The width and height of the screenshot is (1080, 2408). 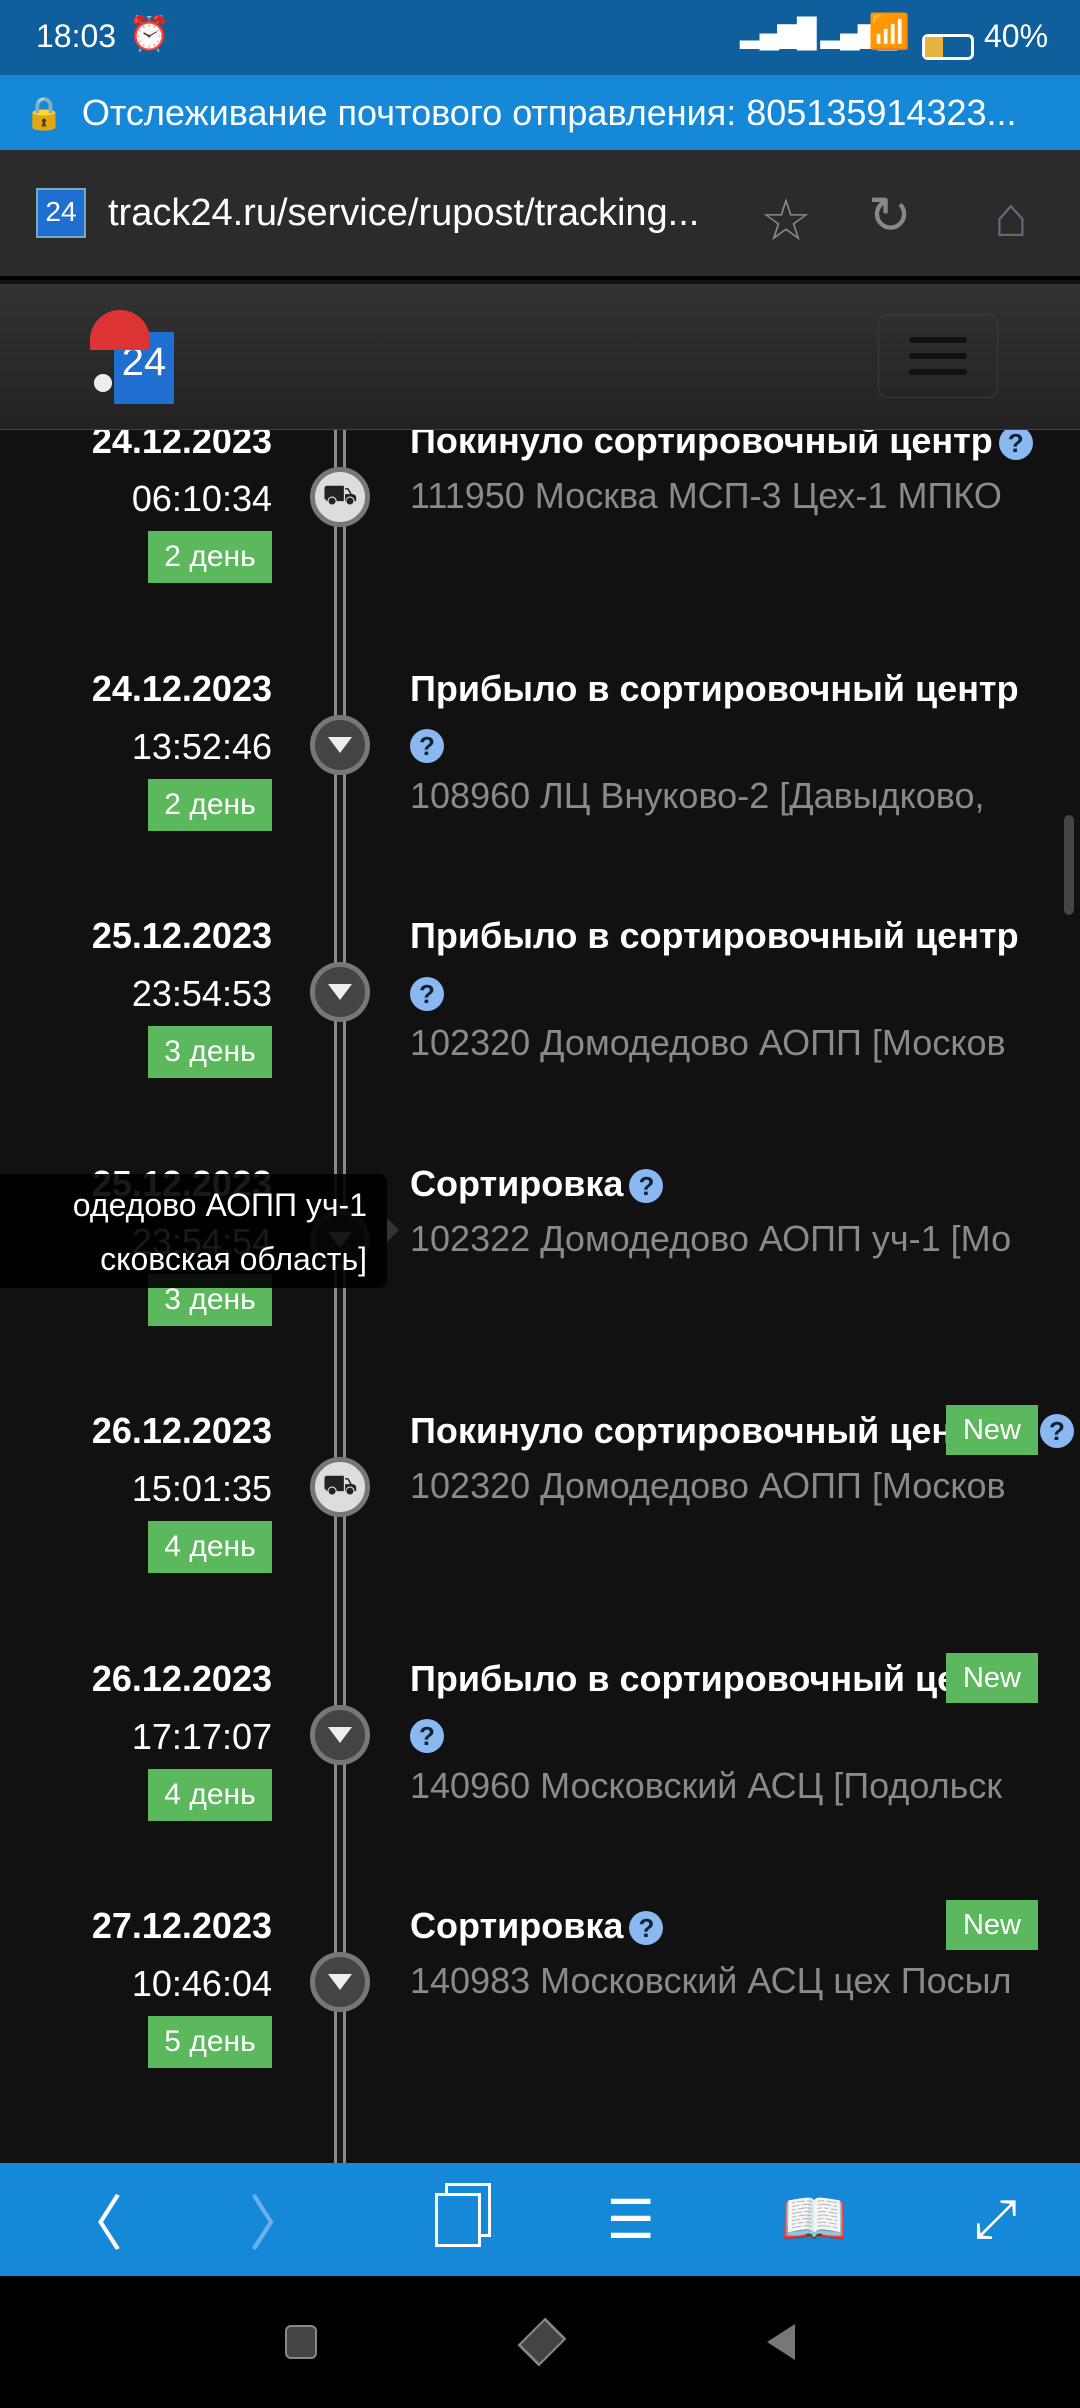 What do you see at coordinates (995, 2219) in the screenshot?
I see `fullscreen-icon: ⤢` at bounding box center [995, 2219].